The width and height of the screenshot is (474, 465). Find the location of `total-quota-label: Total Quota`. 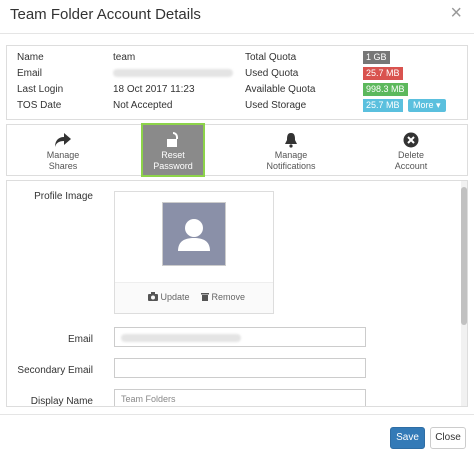

total-quota-label: Total Quota is located at coordinates (271, 57).